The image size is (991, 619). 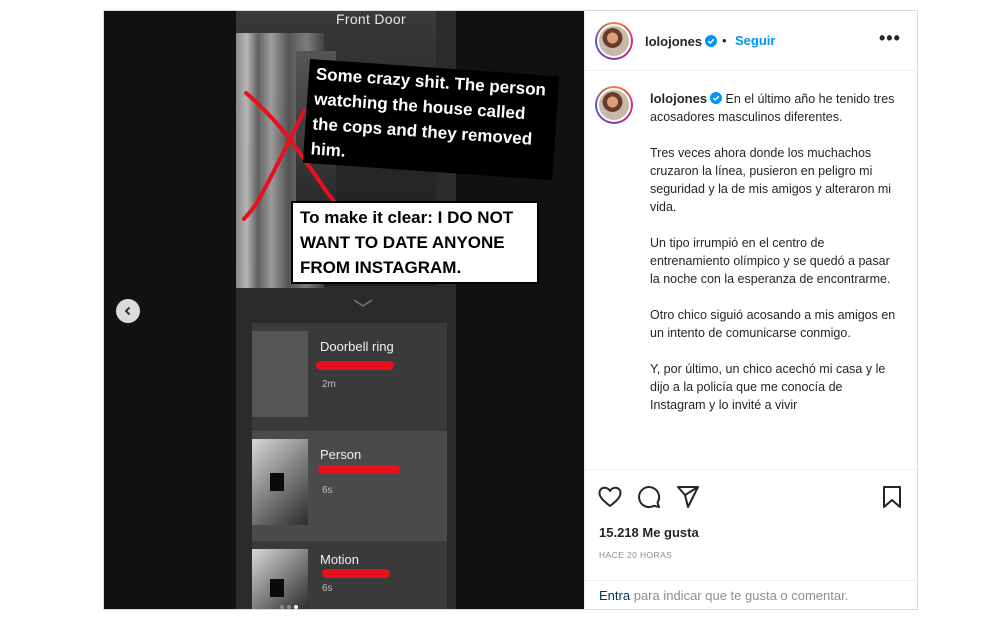 What do you see at coordinates (635, 555) in the screenshot?
I see `post-timestamp: HACE 20 HORAS` at bounding box center [635, 555].